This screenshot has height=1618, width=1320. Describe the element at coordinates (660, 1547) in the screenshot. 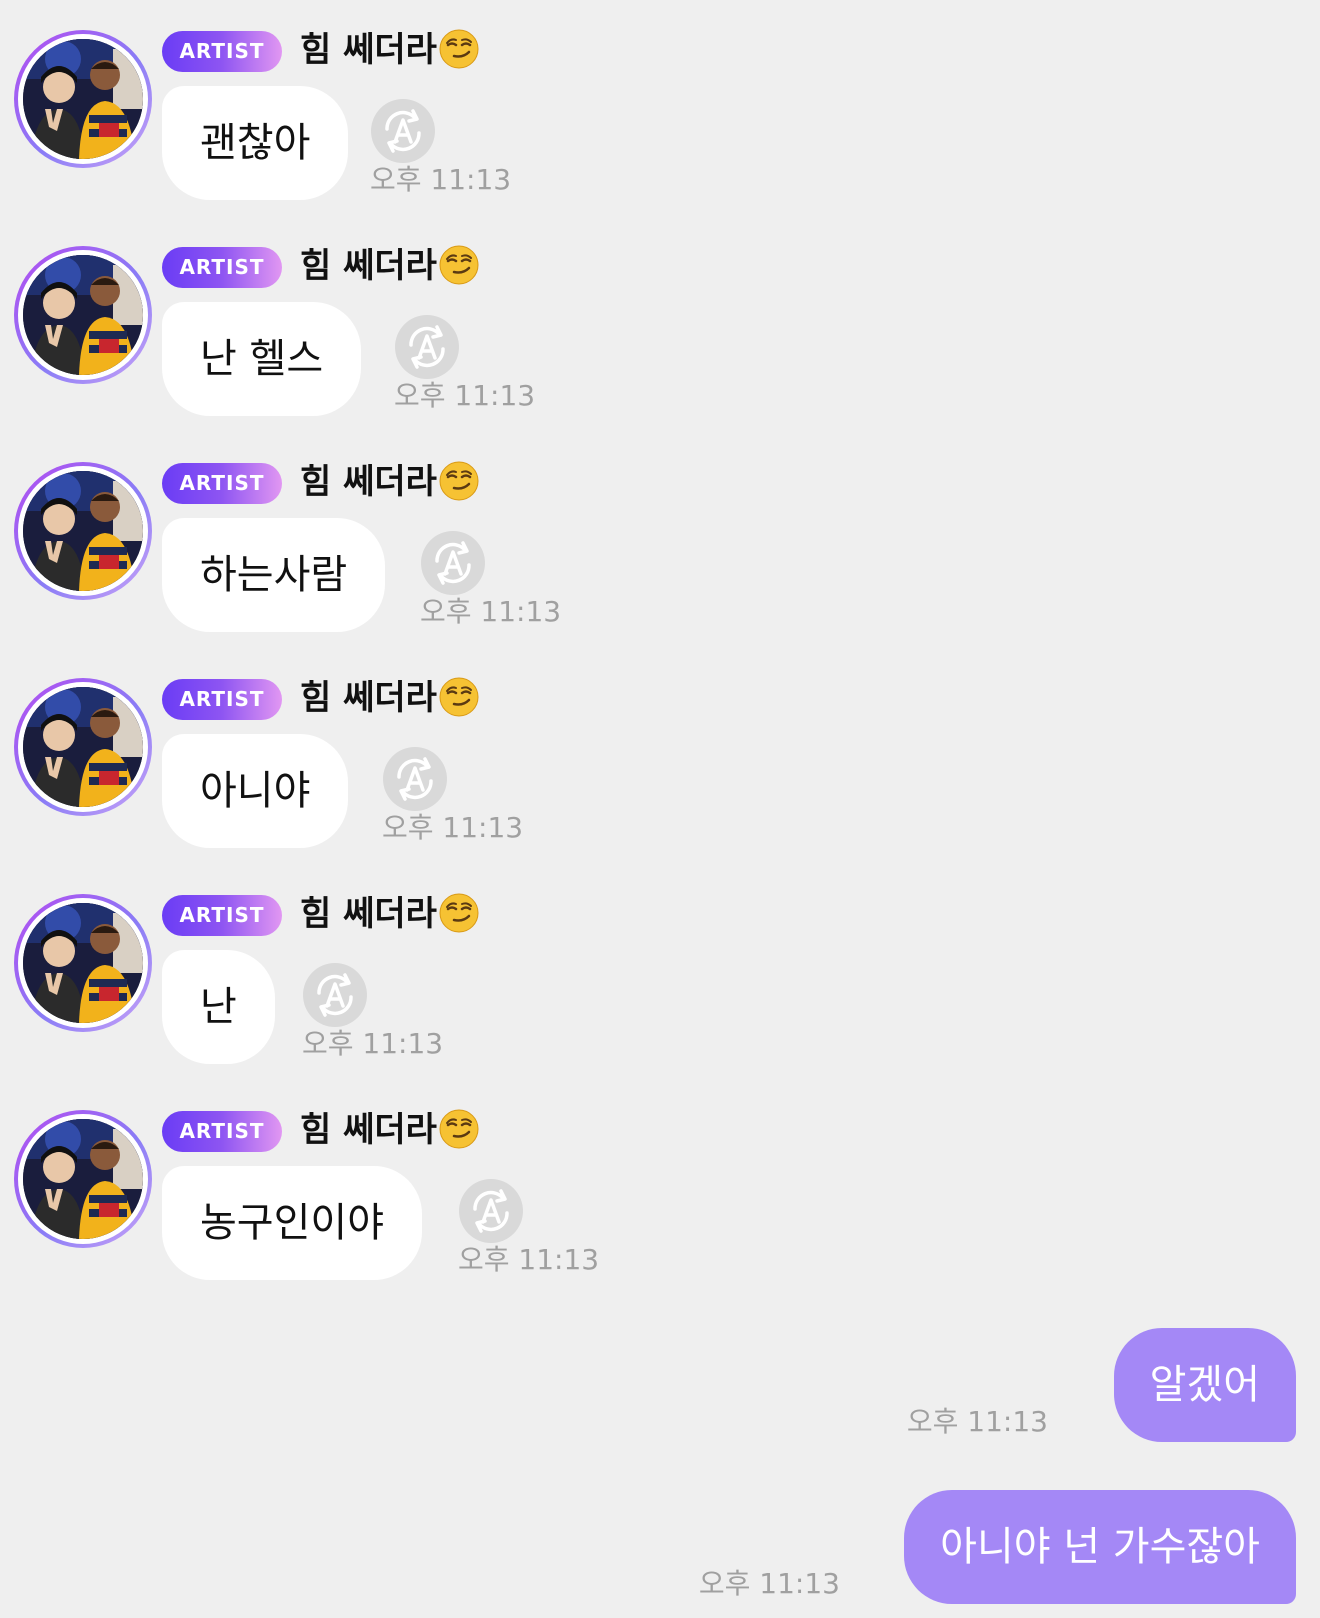

I see `outgoing-message: 아니야 넌 가수잖아 오후 11:13` at that location.